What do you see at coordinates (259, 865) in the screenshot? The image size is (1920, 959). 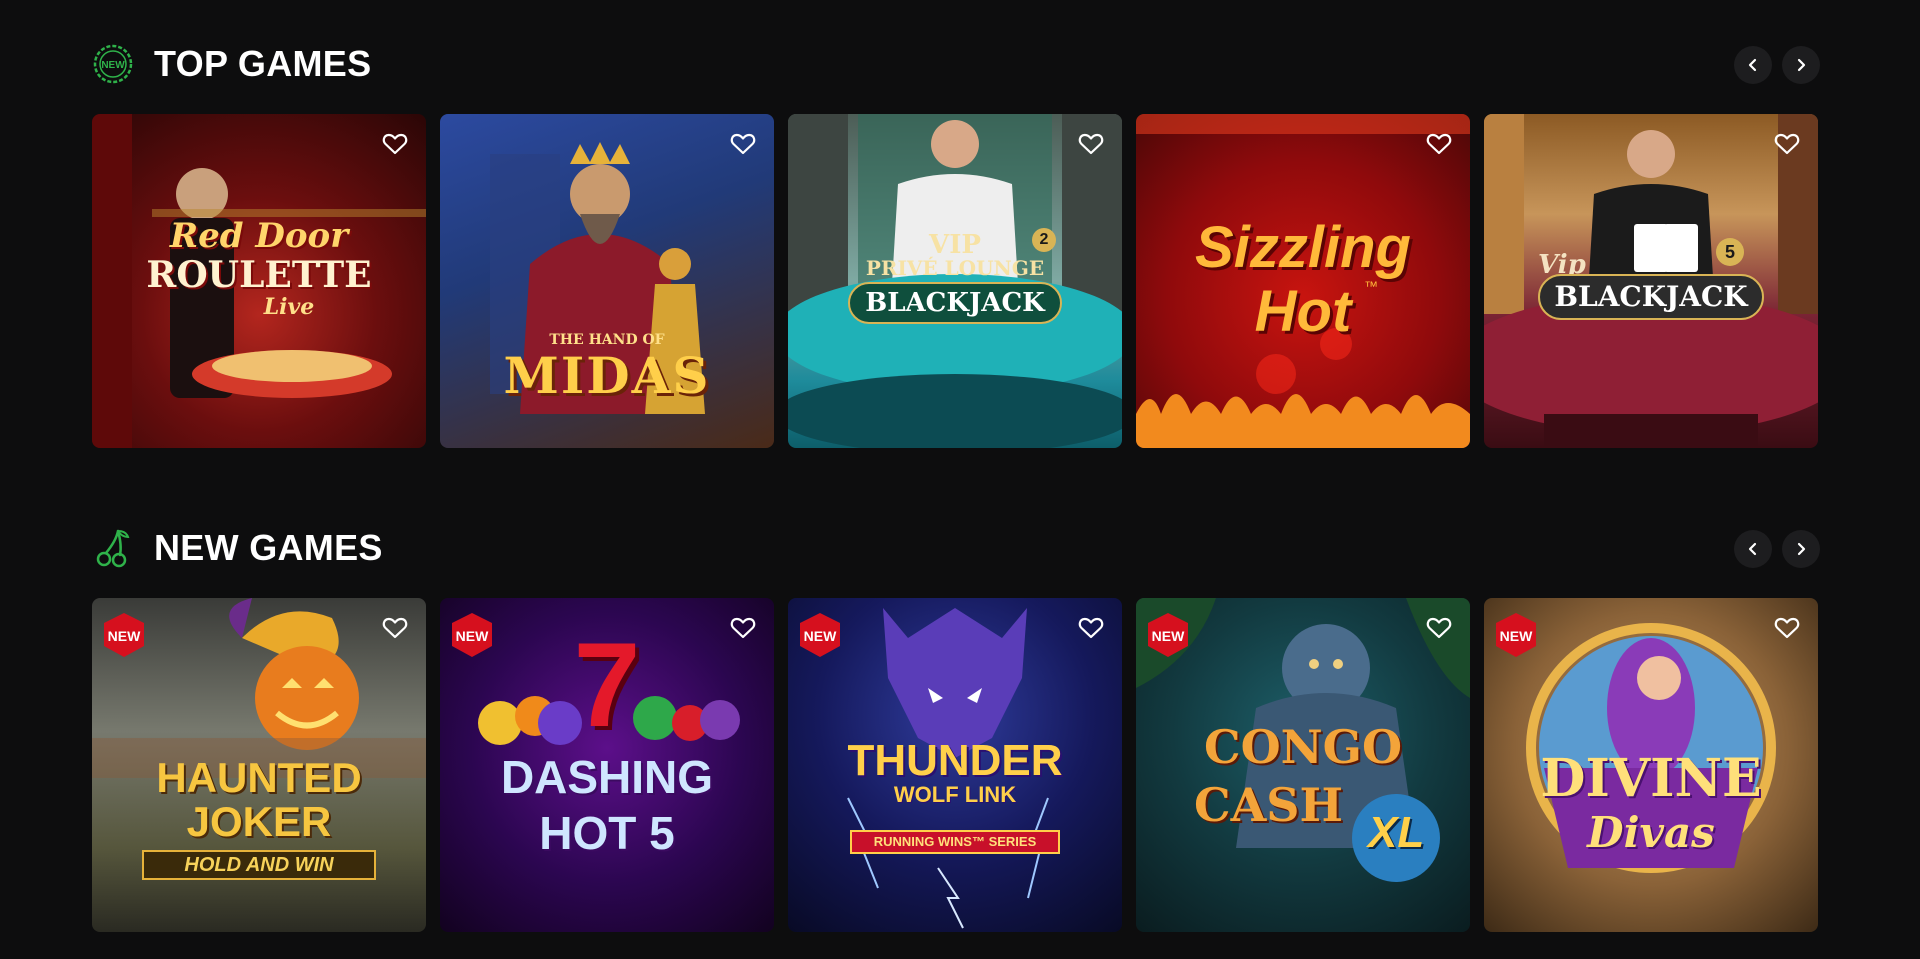 I see `game-logo-line: HOLD AND WIN` at bounding box center [259, 865].